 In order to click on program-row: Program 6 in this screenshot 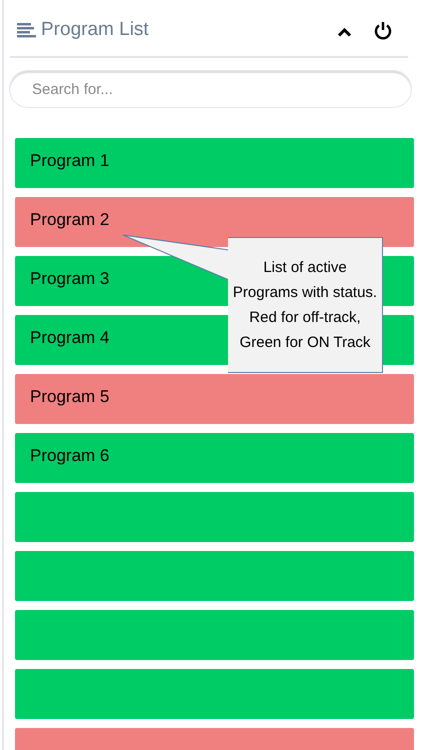, I will do `click(214, 458)`.